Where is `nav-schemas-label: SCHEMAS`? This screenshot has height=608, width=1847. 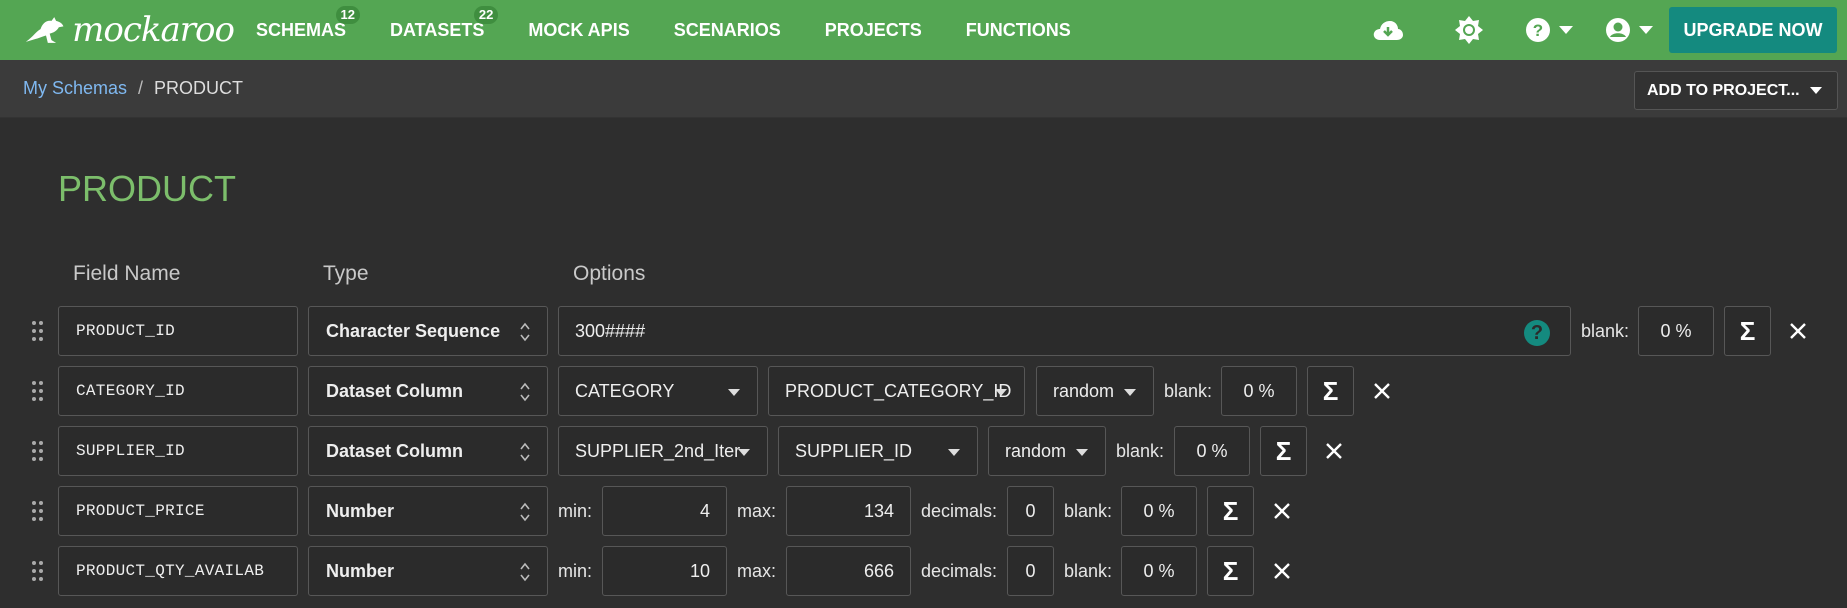
nav-schemas-label: SCHEMAS is located at coordinates (301, 29).